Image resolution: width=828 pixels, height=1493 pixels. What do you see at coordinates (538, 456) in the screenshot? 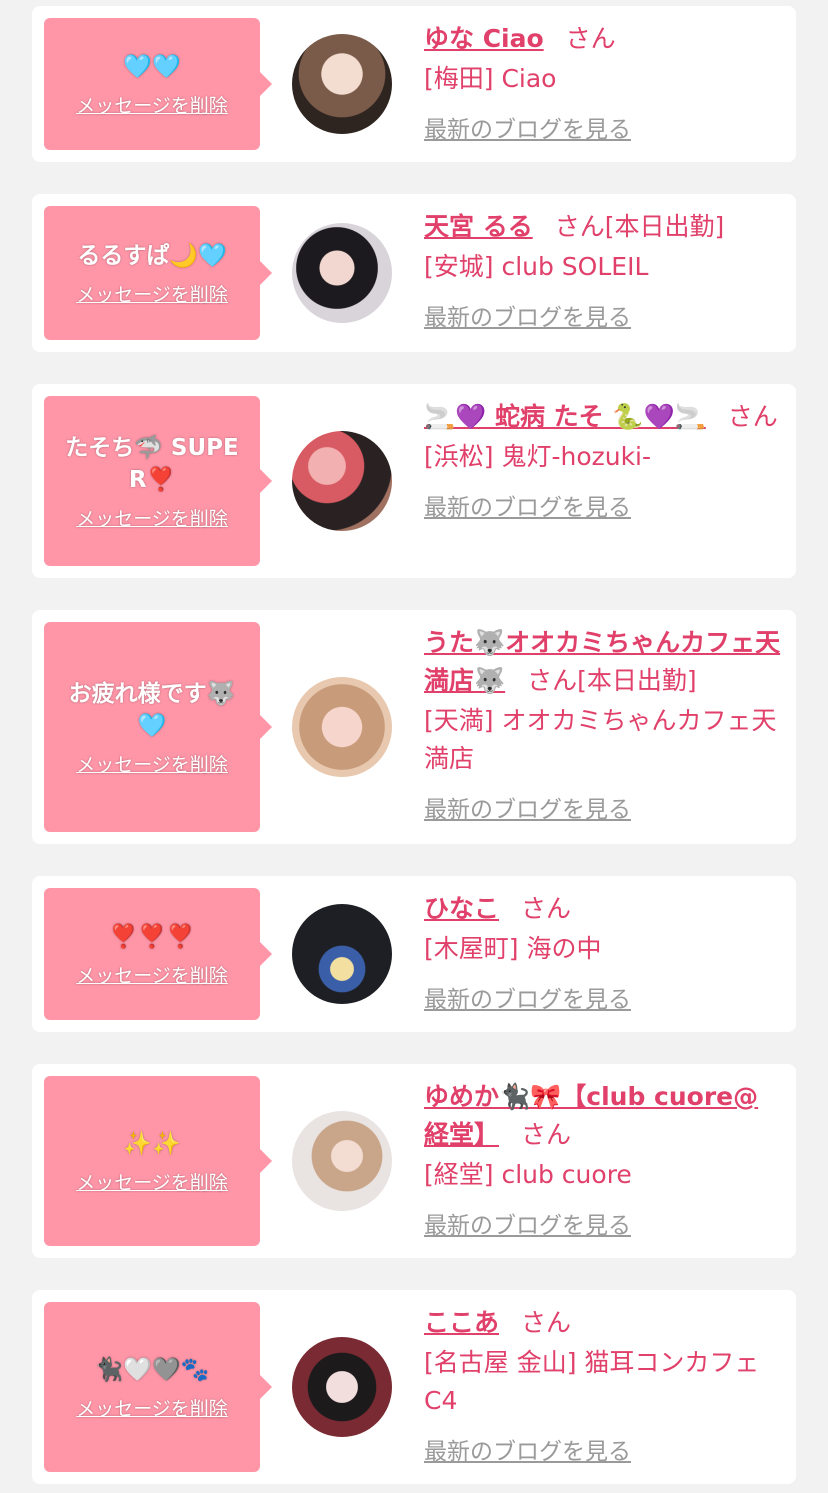
I see `shop-label: [浜松] 鬼灯-hozuki-` at bounding box center [538, 456].